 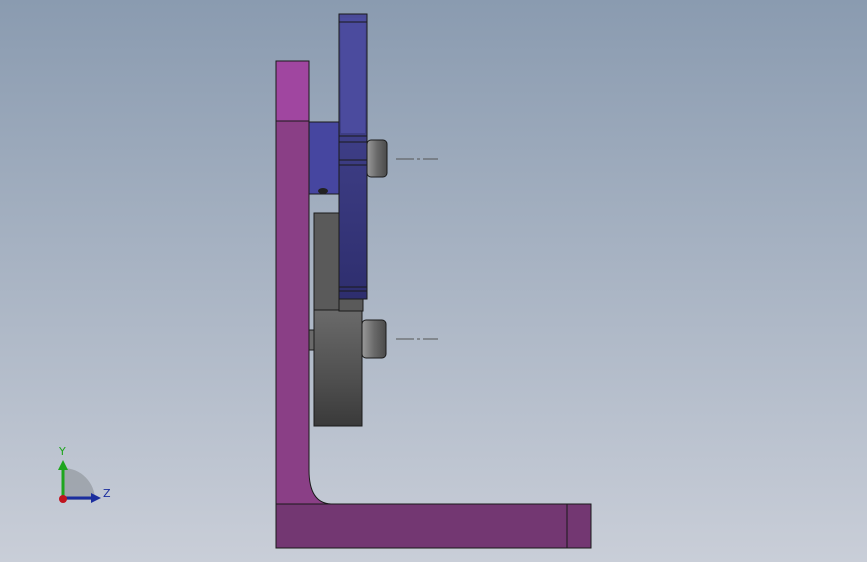 What do you see at coordinates (62, 451) in the screenshot?
I see `y-axis-label: Y` at bounding box center [62, 451].